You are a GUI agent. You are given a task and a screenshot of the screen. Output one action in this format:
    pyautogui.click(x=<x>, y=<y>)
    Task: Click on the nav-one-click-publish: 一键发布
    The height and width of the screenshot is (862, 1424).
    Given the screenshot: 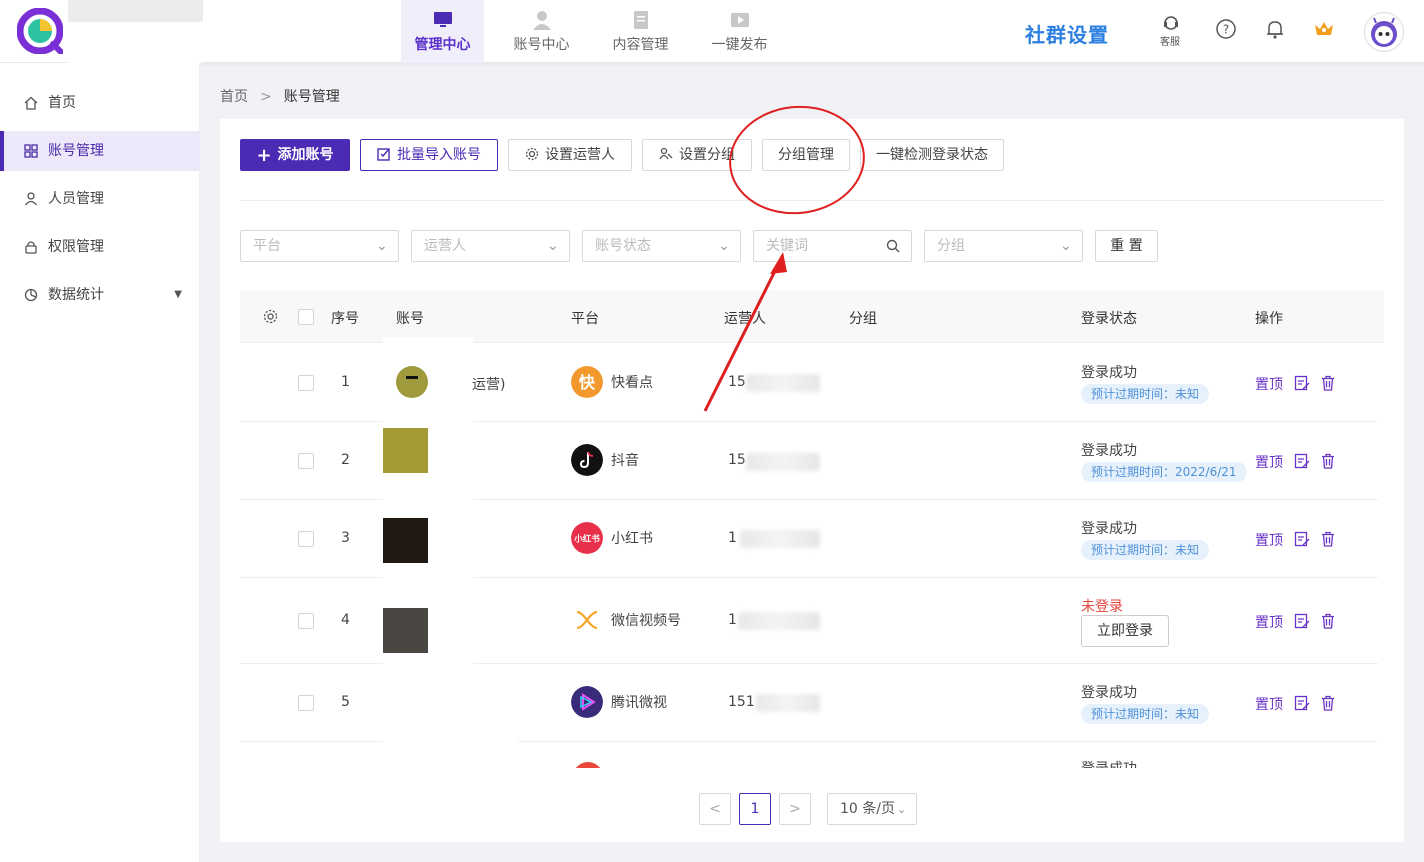 What is the action you would take?
    pyautogui.click(x=739, y=31)
    